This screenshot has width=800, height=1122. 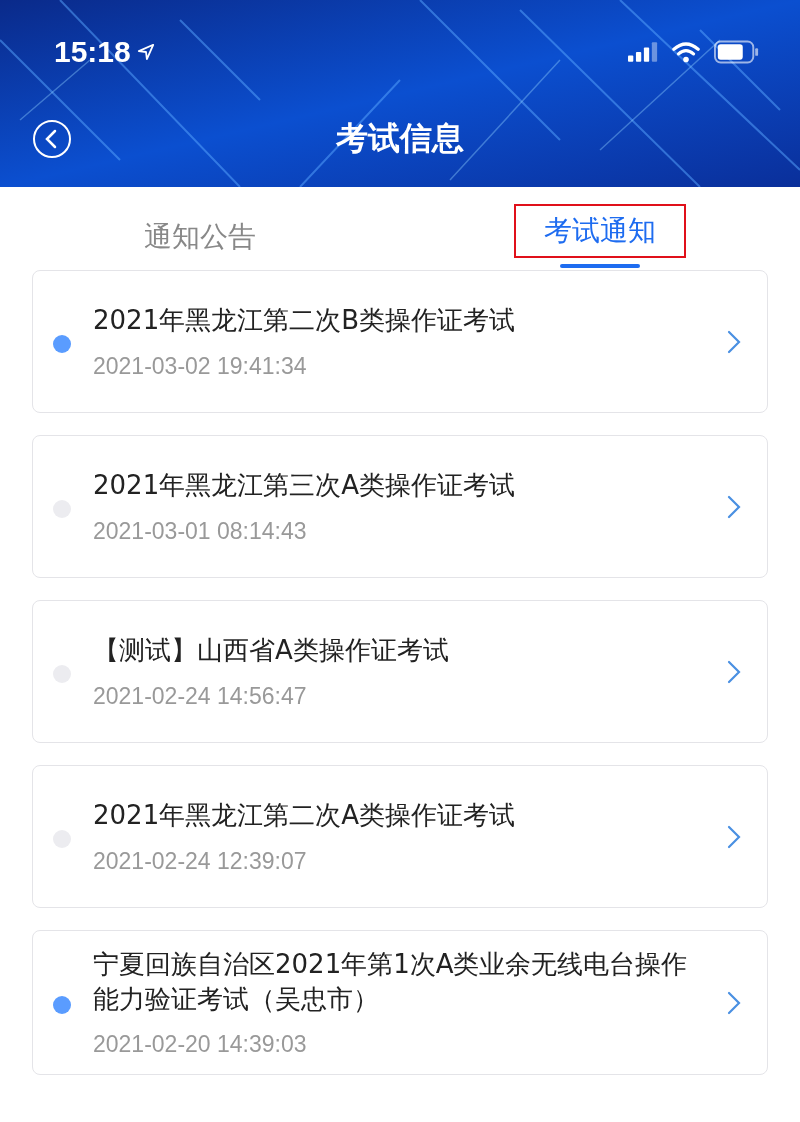 What do you see at coordinates (400, 836) in the screenshot?
I see `notice-card: 2021年黑龙江第二次A类操作证考试 2021-02-24 12:39:07` at bounding box center [400, 836].